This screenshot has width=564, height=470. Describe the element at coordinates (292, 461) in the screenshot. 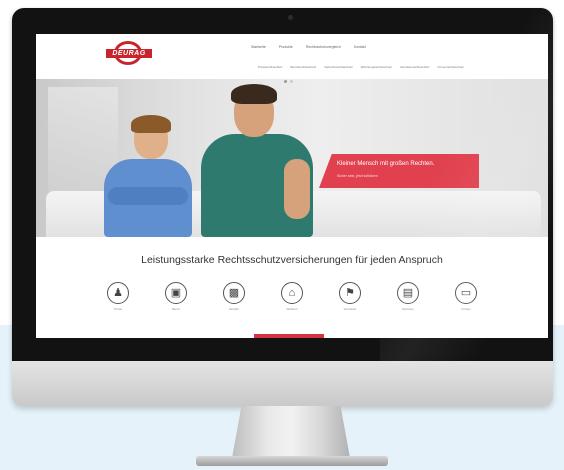

I see `monitor-stand-base` at that location.